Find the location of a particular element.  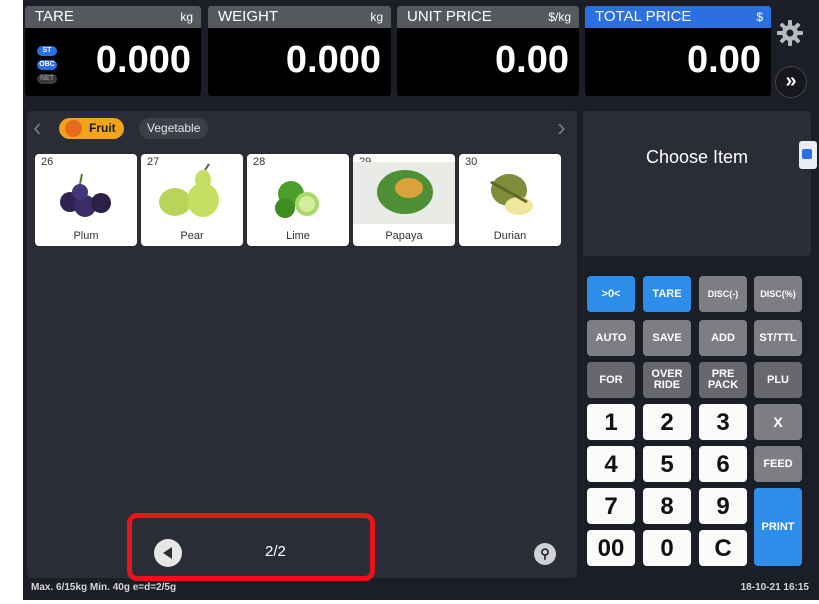

key-1: 1 is located at coordinates (611, 422).